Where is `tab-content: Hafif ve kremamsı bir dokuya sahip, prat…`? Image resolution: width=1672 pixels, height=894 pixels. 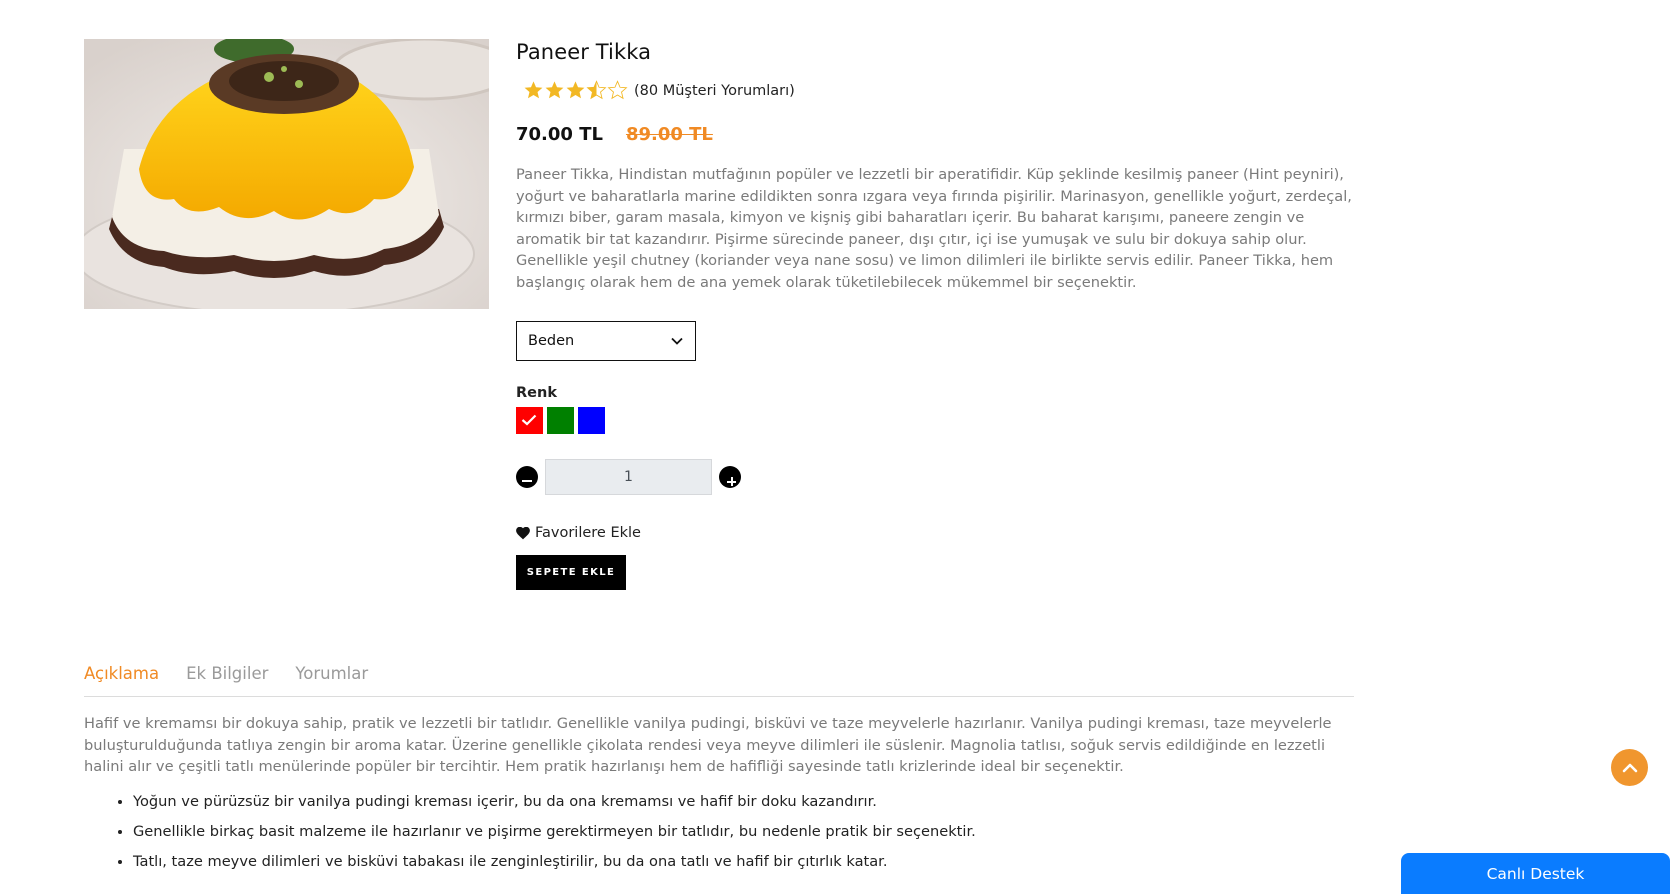
tab-content: Hafif ve kremamsı bir dokuya sahip, prat… is located at coordinates (719, 797).